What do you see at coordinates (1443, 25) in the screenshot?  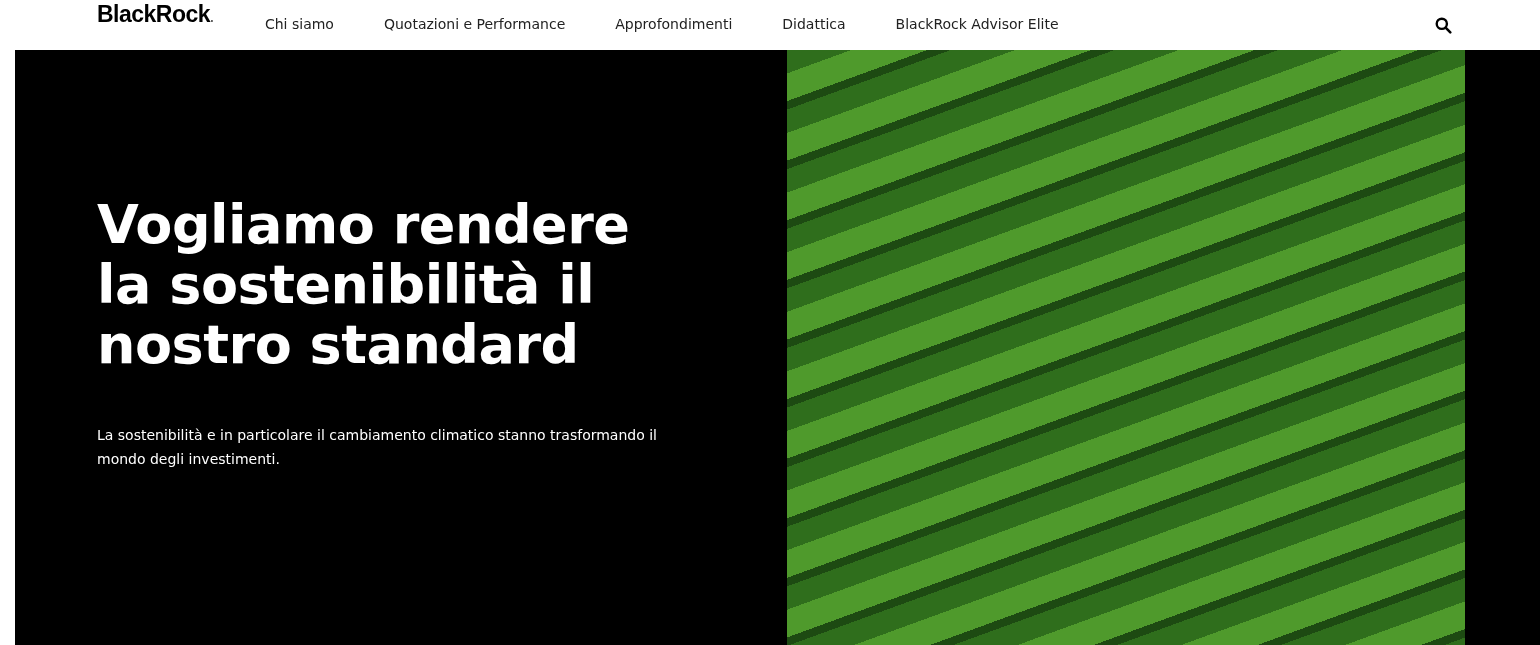 I see `search-icon` at bounding box center [1443, 25].